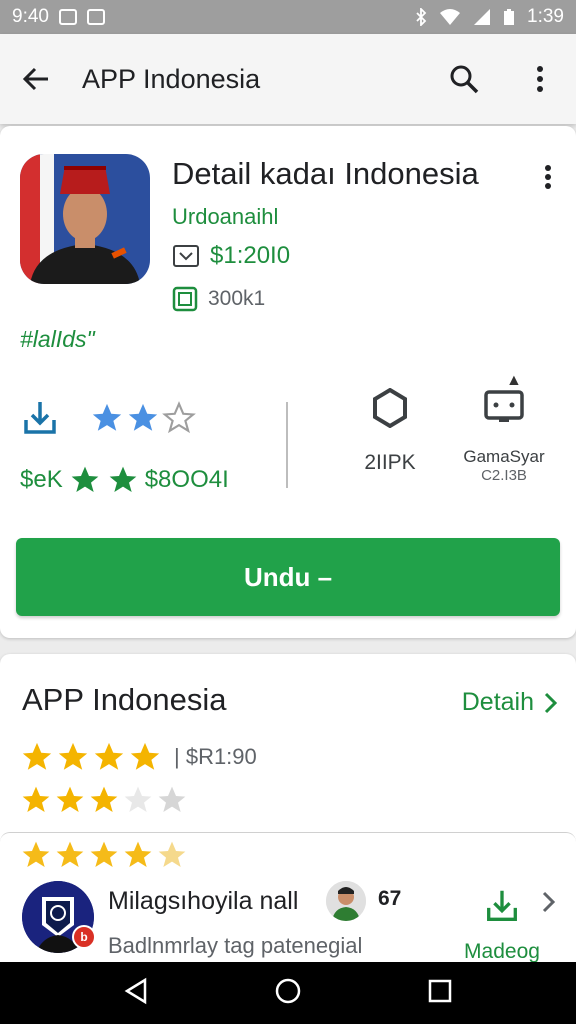 Image resolution: width=576 pixels, height=1024 pixels. I want to click on review-action-label: Madeog, so click(502, 951).